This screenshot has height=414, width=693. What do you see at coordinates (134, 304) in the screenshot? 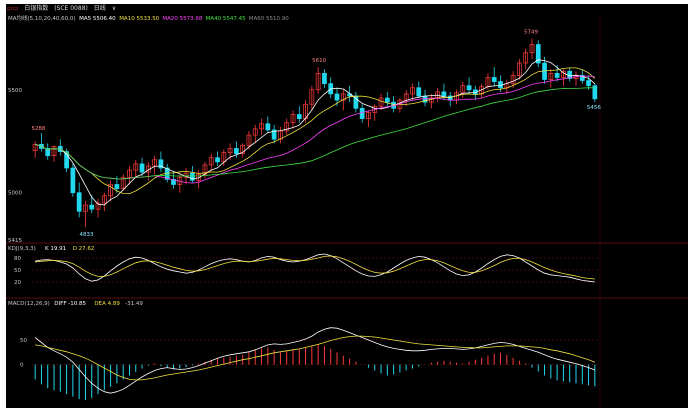
I see `macd-legend-item: -31.49` at bounding box center [134, 304].